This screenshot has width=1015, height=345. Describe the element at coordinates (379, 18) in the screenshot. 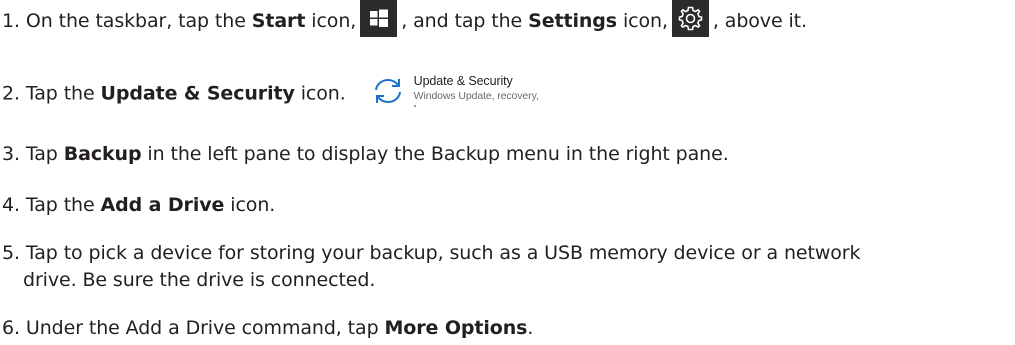

I see `windows-start-icon` at that location.